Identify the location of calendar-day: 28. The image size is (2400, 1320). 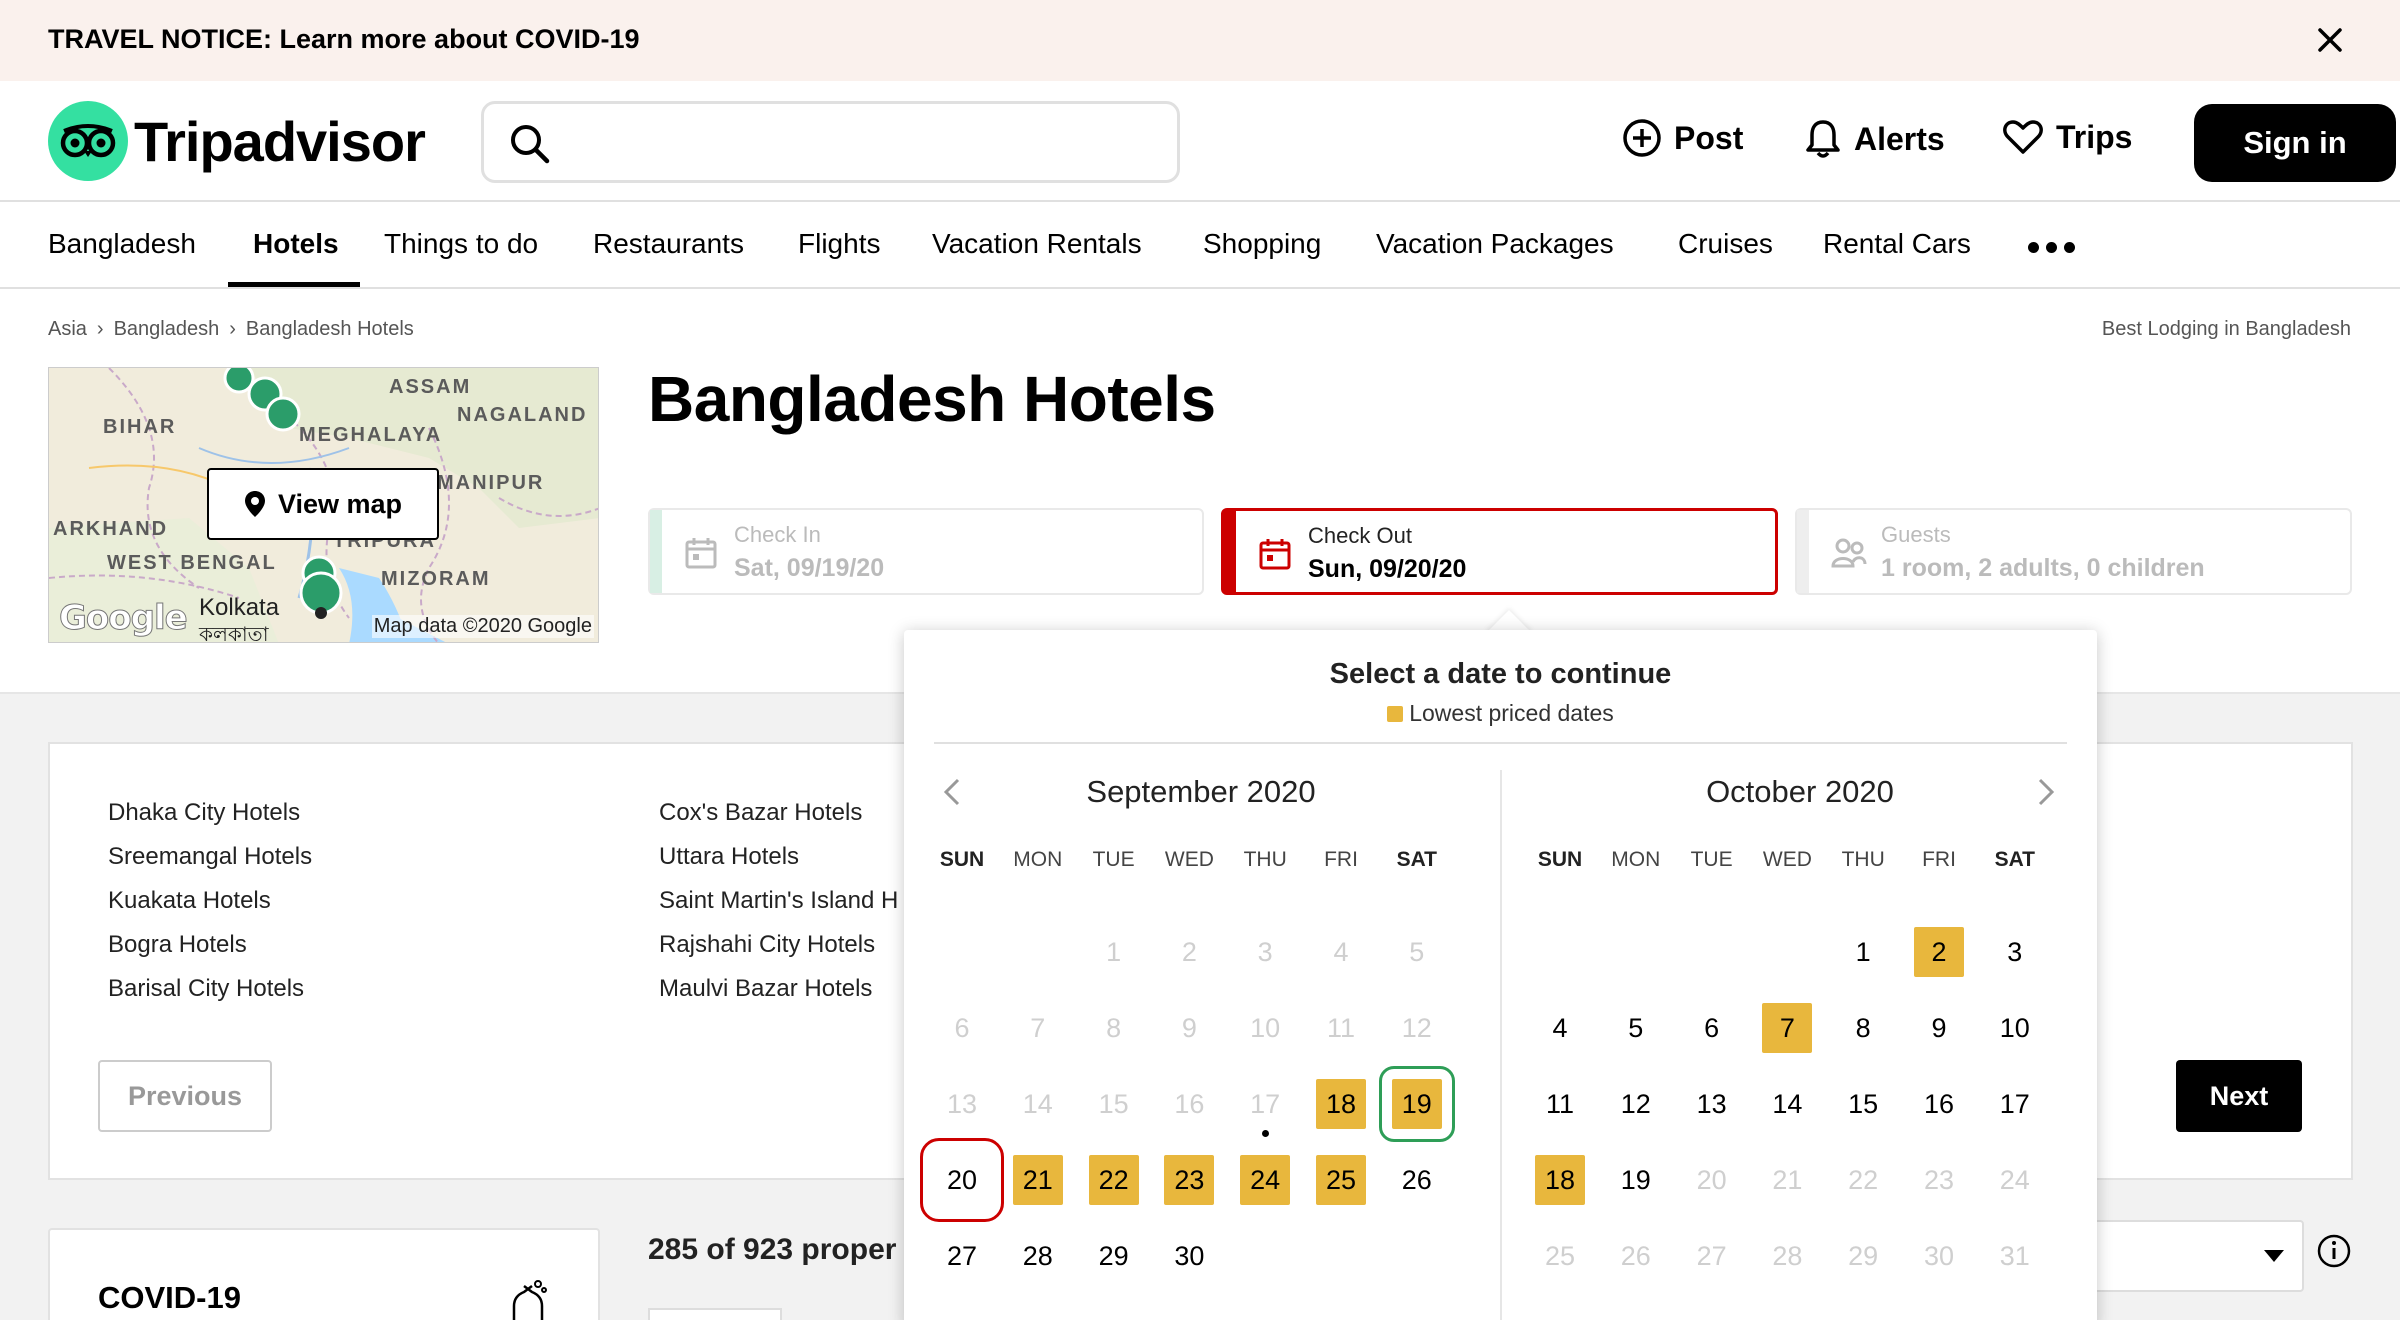
(1038, 1256).